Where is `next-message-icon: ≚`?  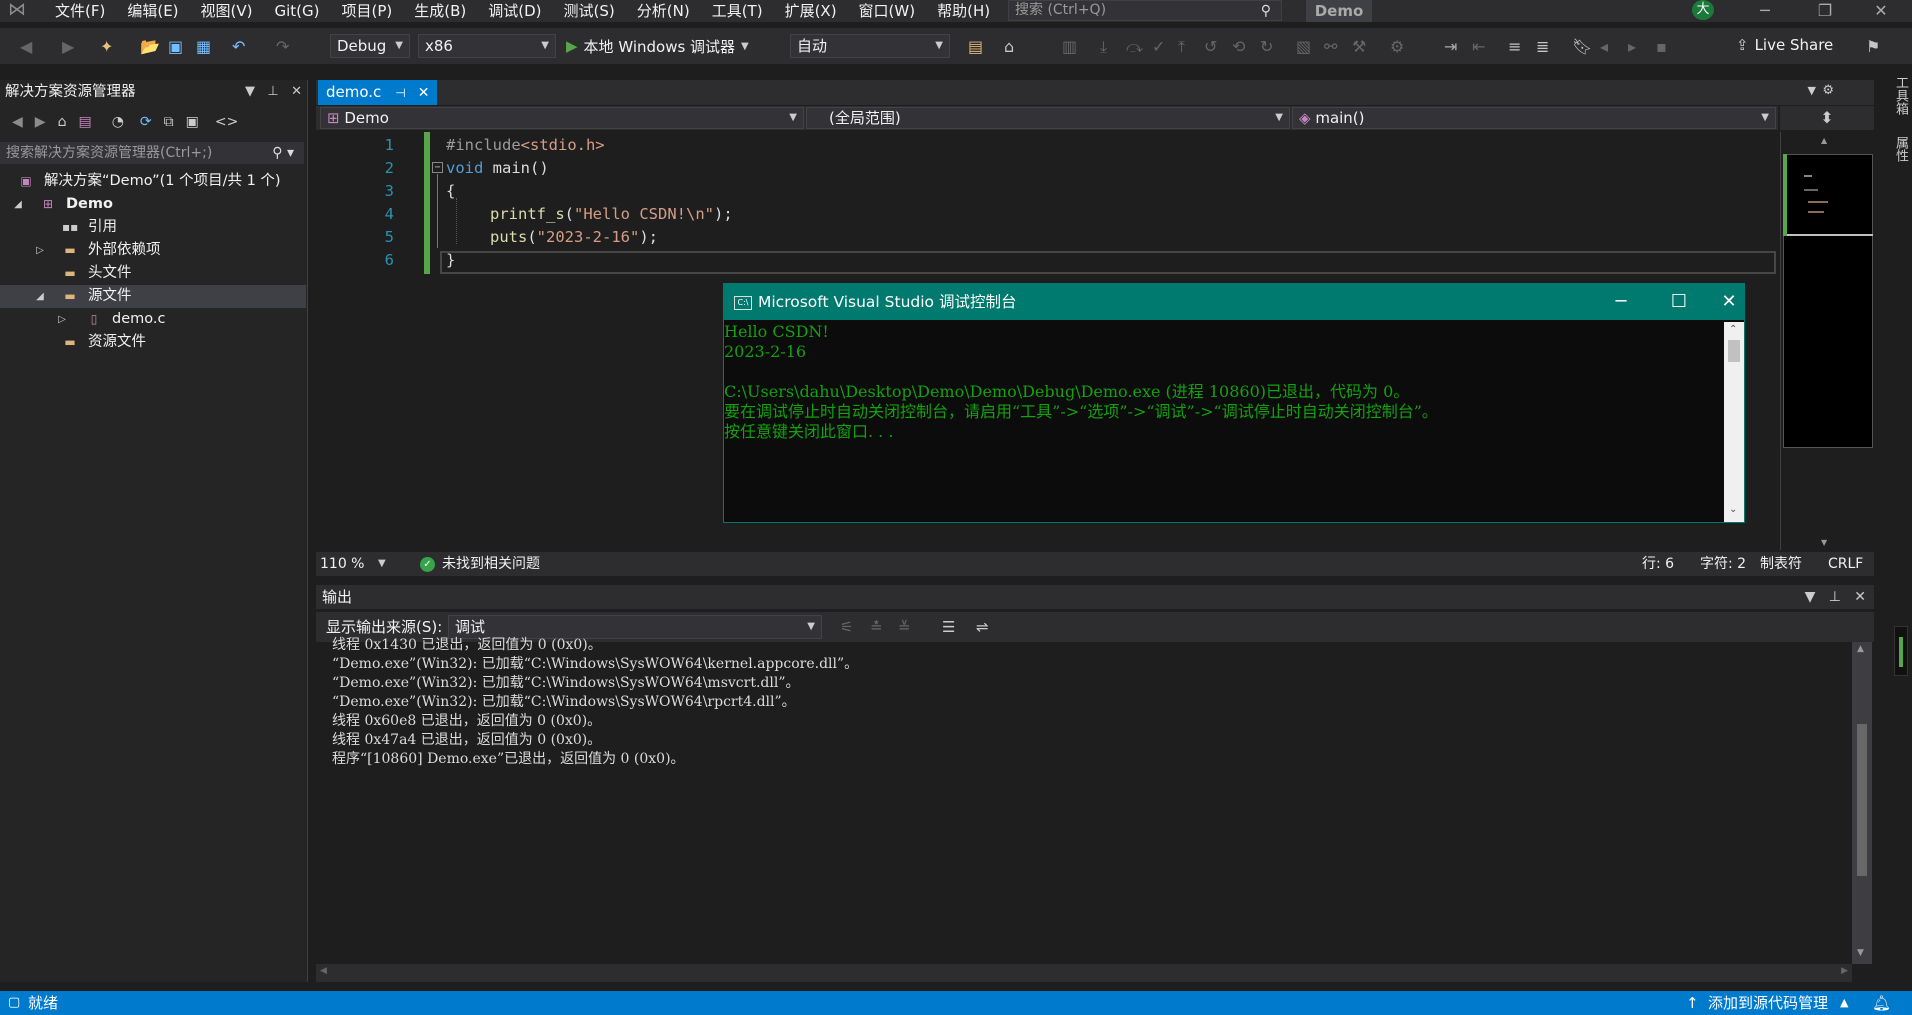 next-message-icon: ≚ is located at coordinates (904, 627).